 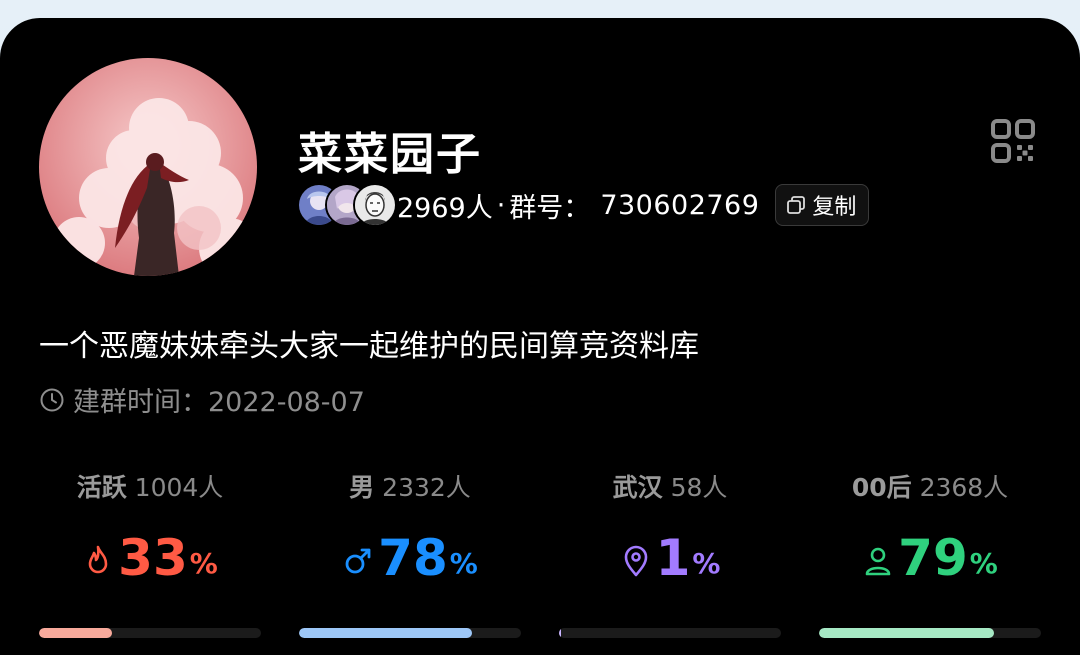 I want to click on stat-age: 00后 2368人 79 %, so click(x=930, y=553).